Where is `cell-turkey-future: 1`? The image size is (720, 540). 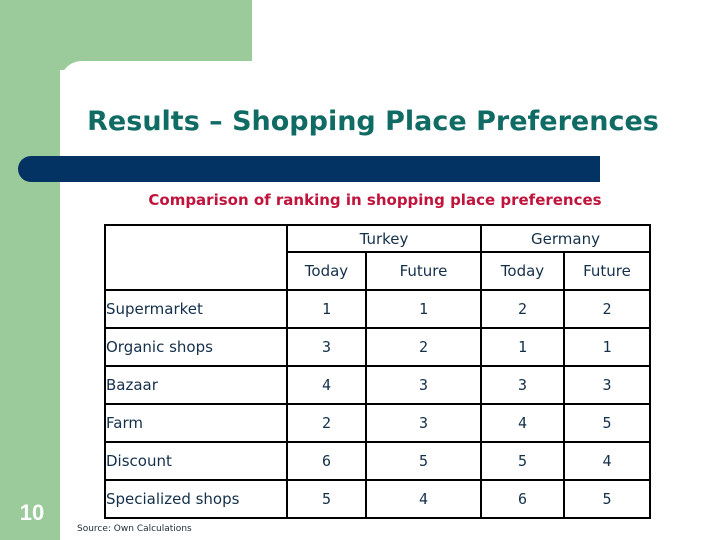 cell-turkey-future: 1 is located at coordinates (423, 309).